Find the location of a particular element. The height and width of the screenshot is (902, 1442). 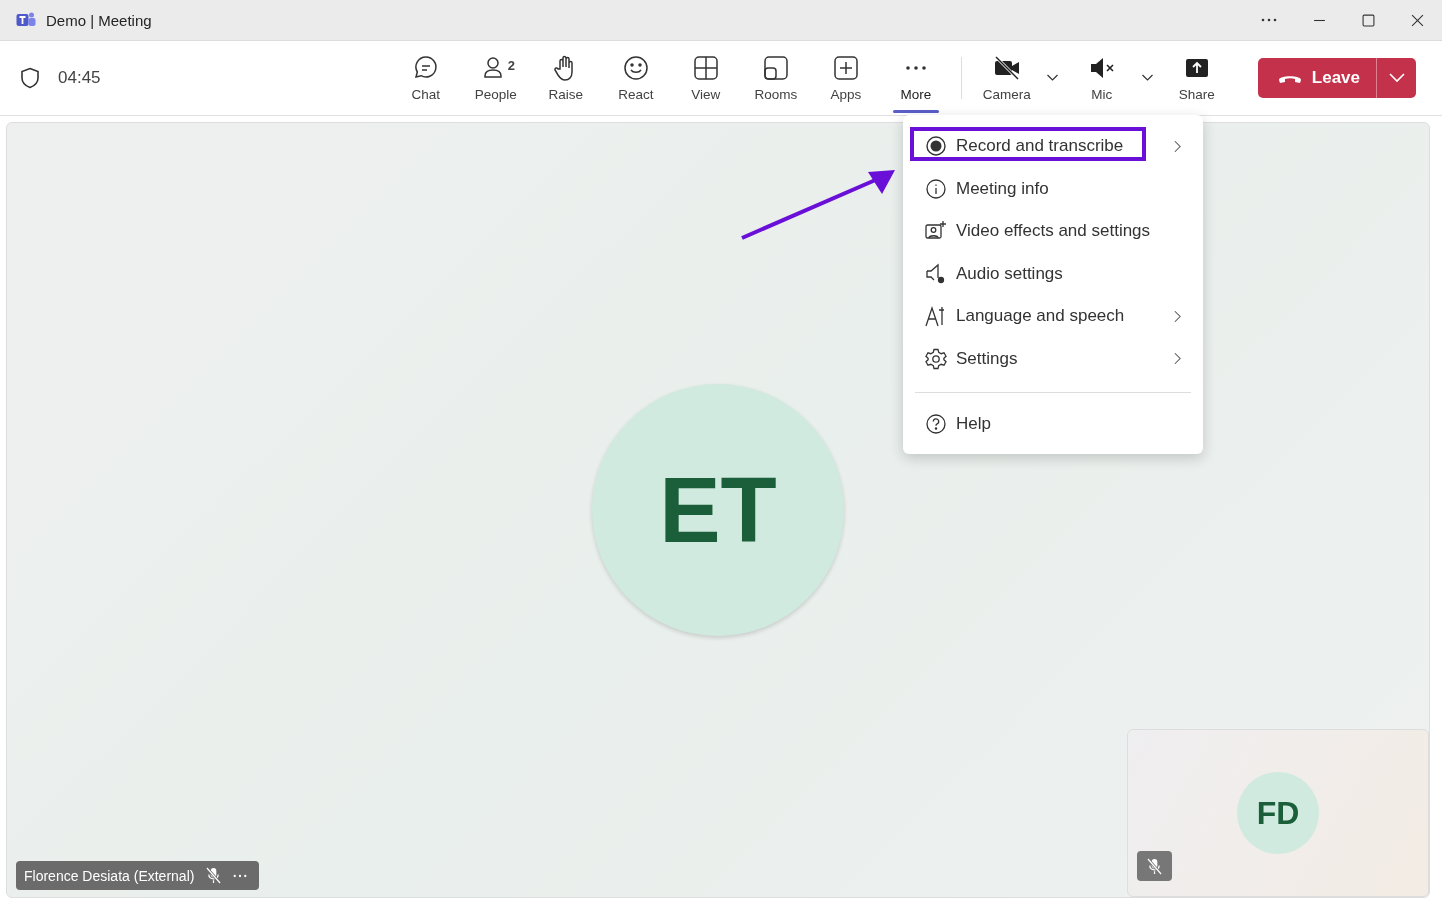

app-logo-icon is located at coordinates (26, 20).